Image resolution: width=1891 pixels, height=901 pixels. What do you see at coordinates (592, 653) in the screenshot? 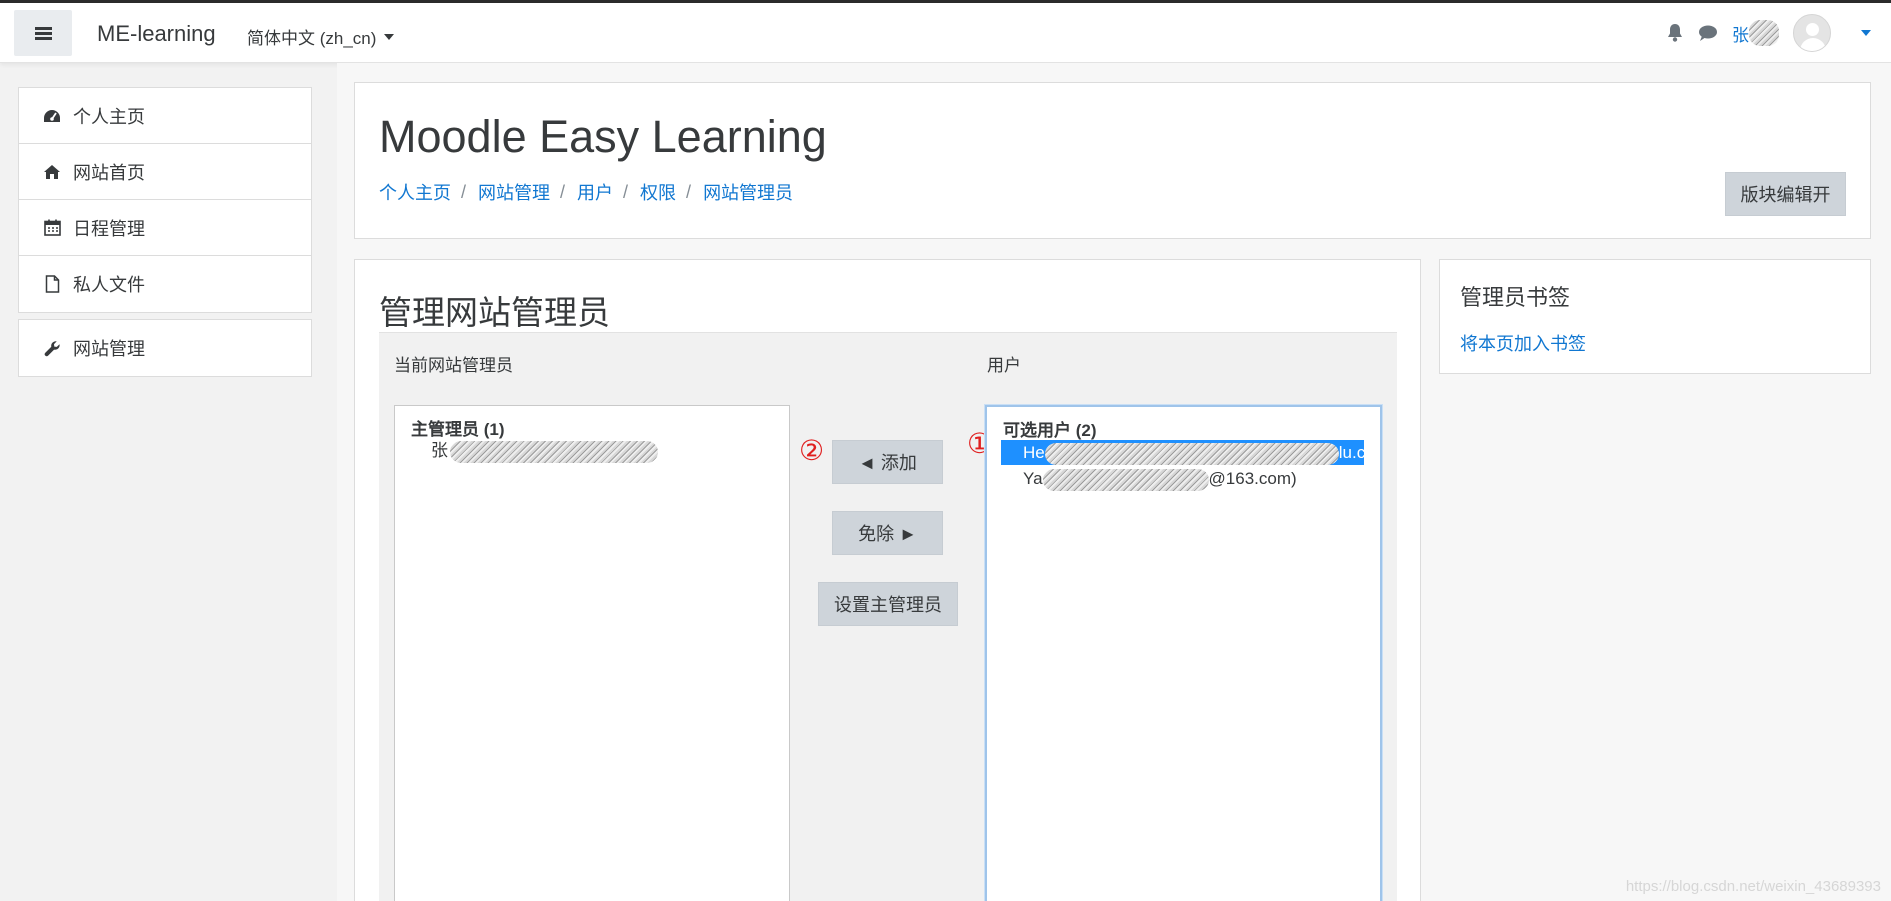
I see `current-admins-select: 主管理员 (1) 张` at bounding box center [592, 653].